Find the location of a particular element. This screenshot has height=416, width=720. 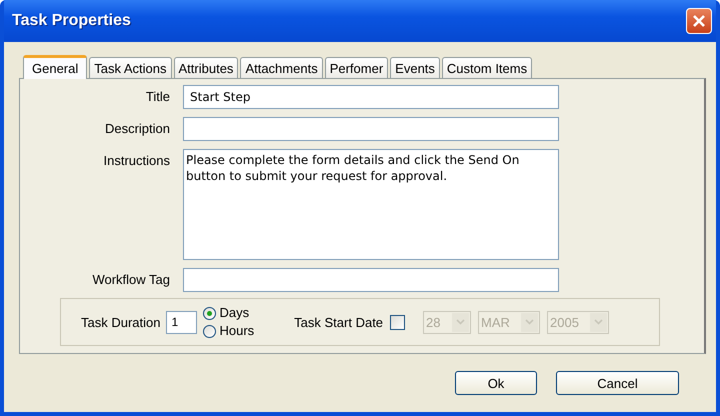

tab: General is located at coordinates (55, 67).